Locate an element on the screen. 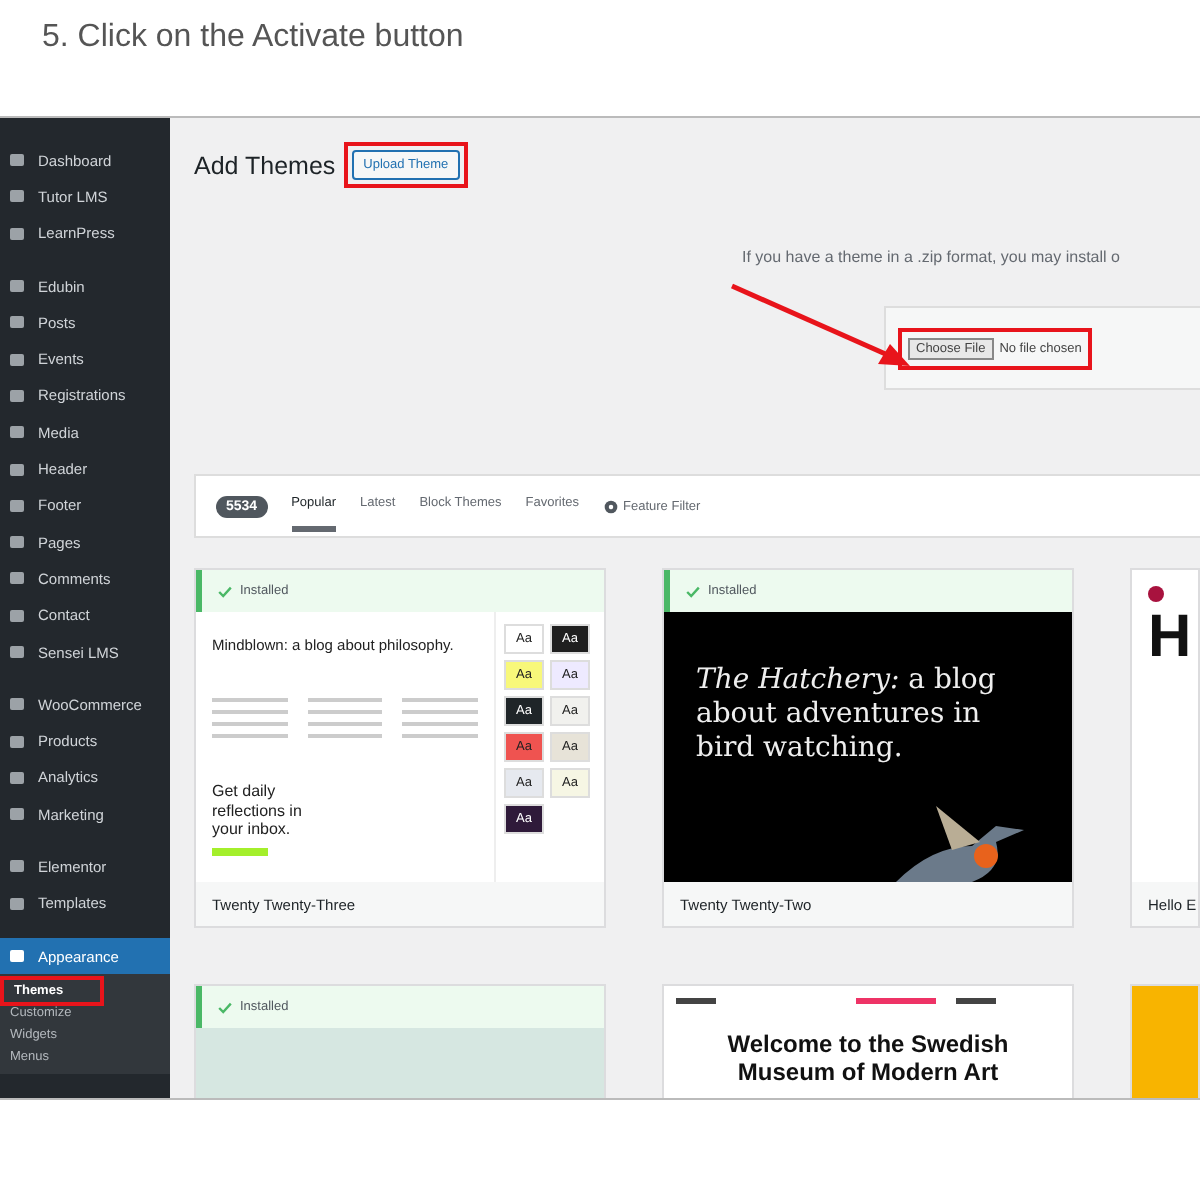 This screenshot has height=1200, width=1200. upload-description: If you have a theme in a .zip format, you may install o is located at coordinates (932, 257).